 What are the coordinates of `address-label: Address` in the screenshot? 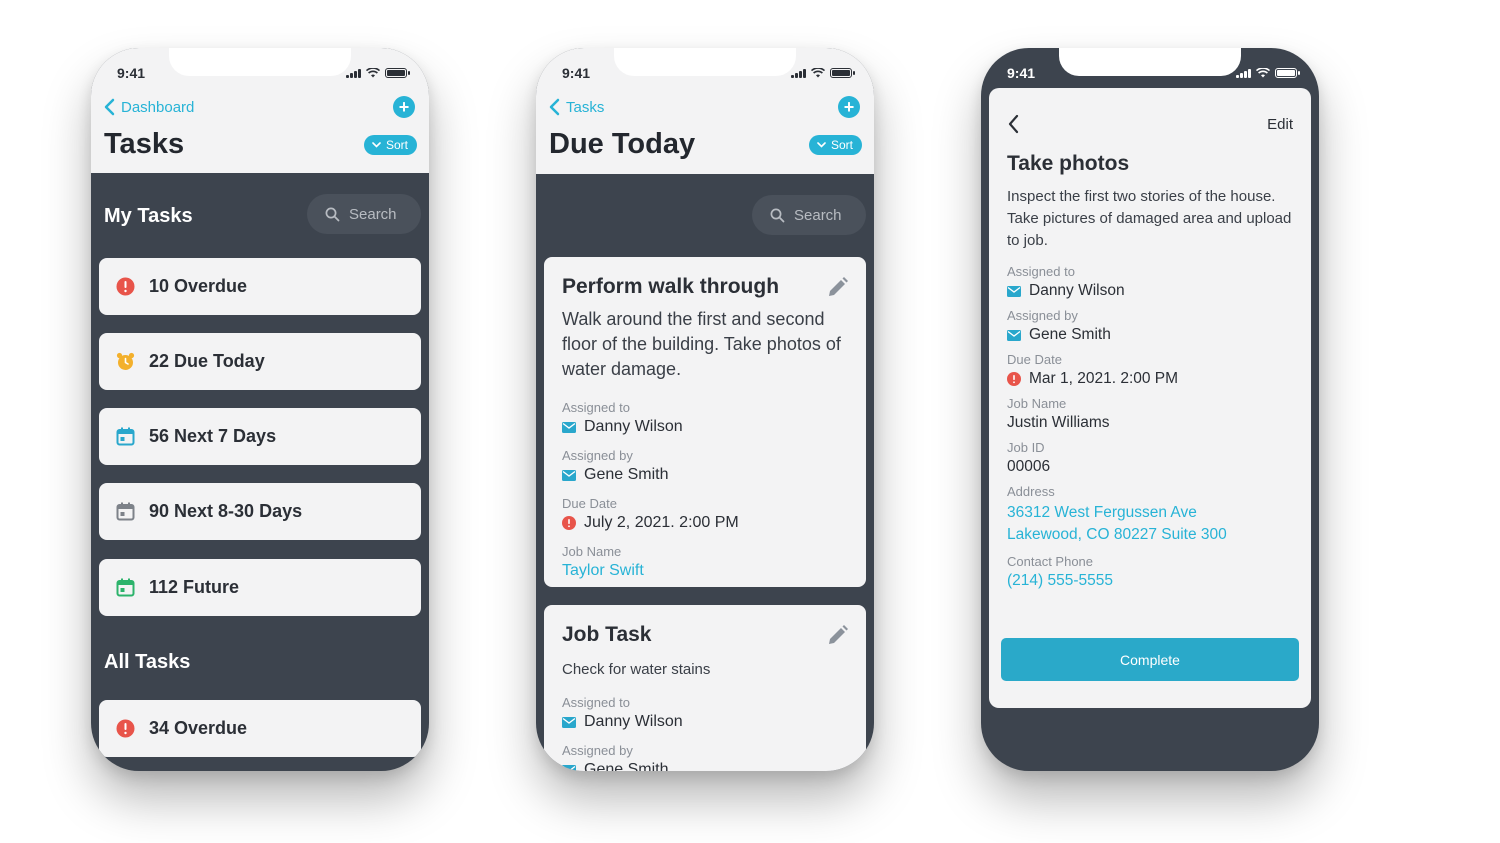 It's located at (1031, 491).